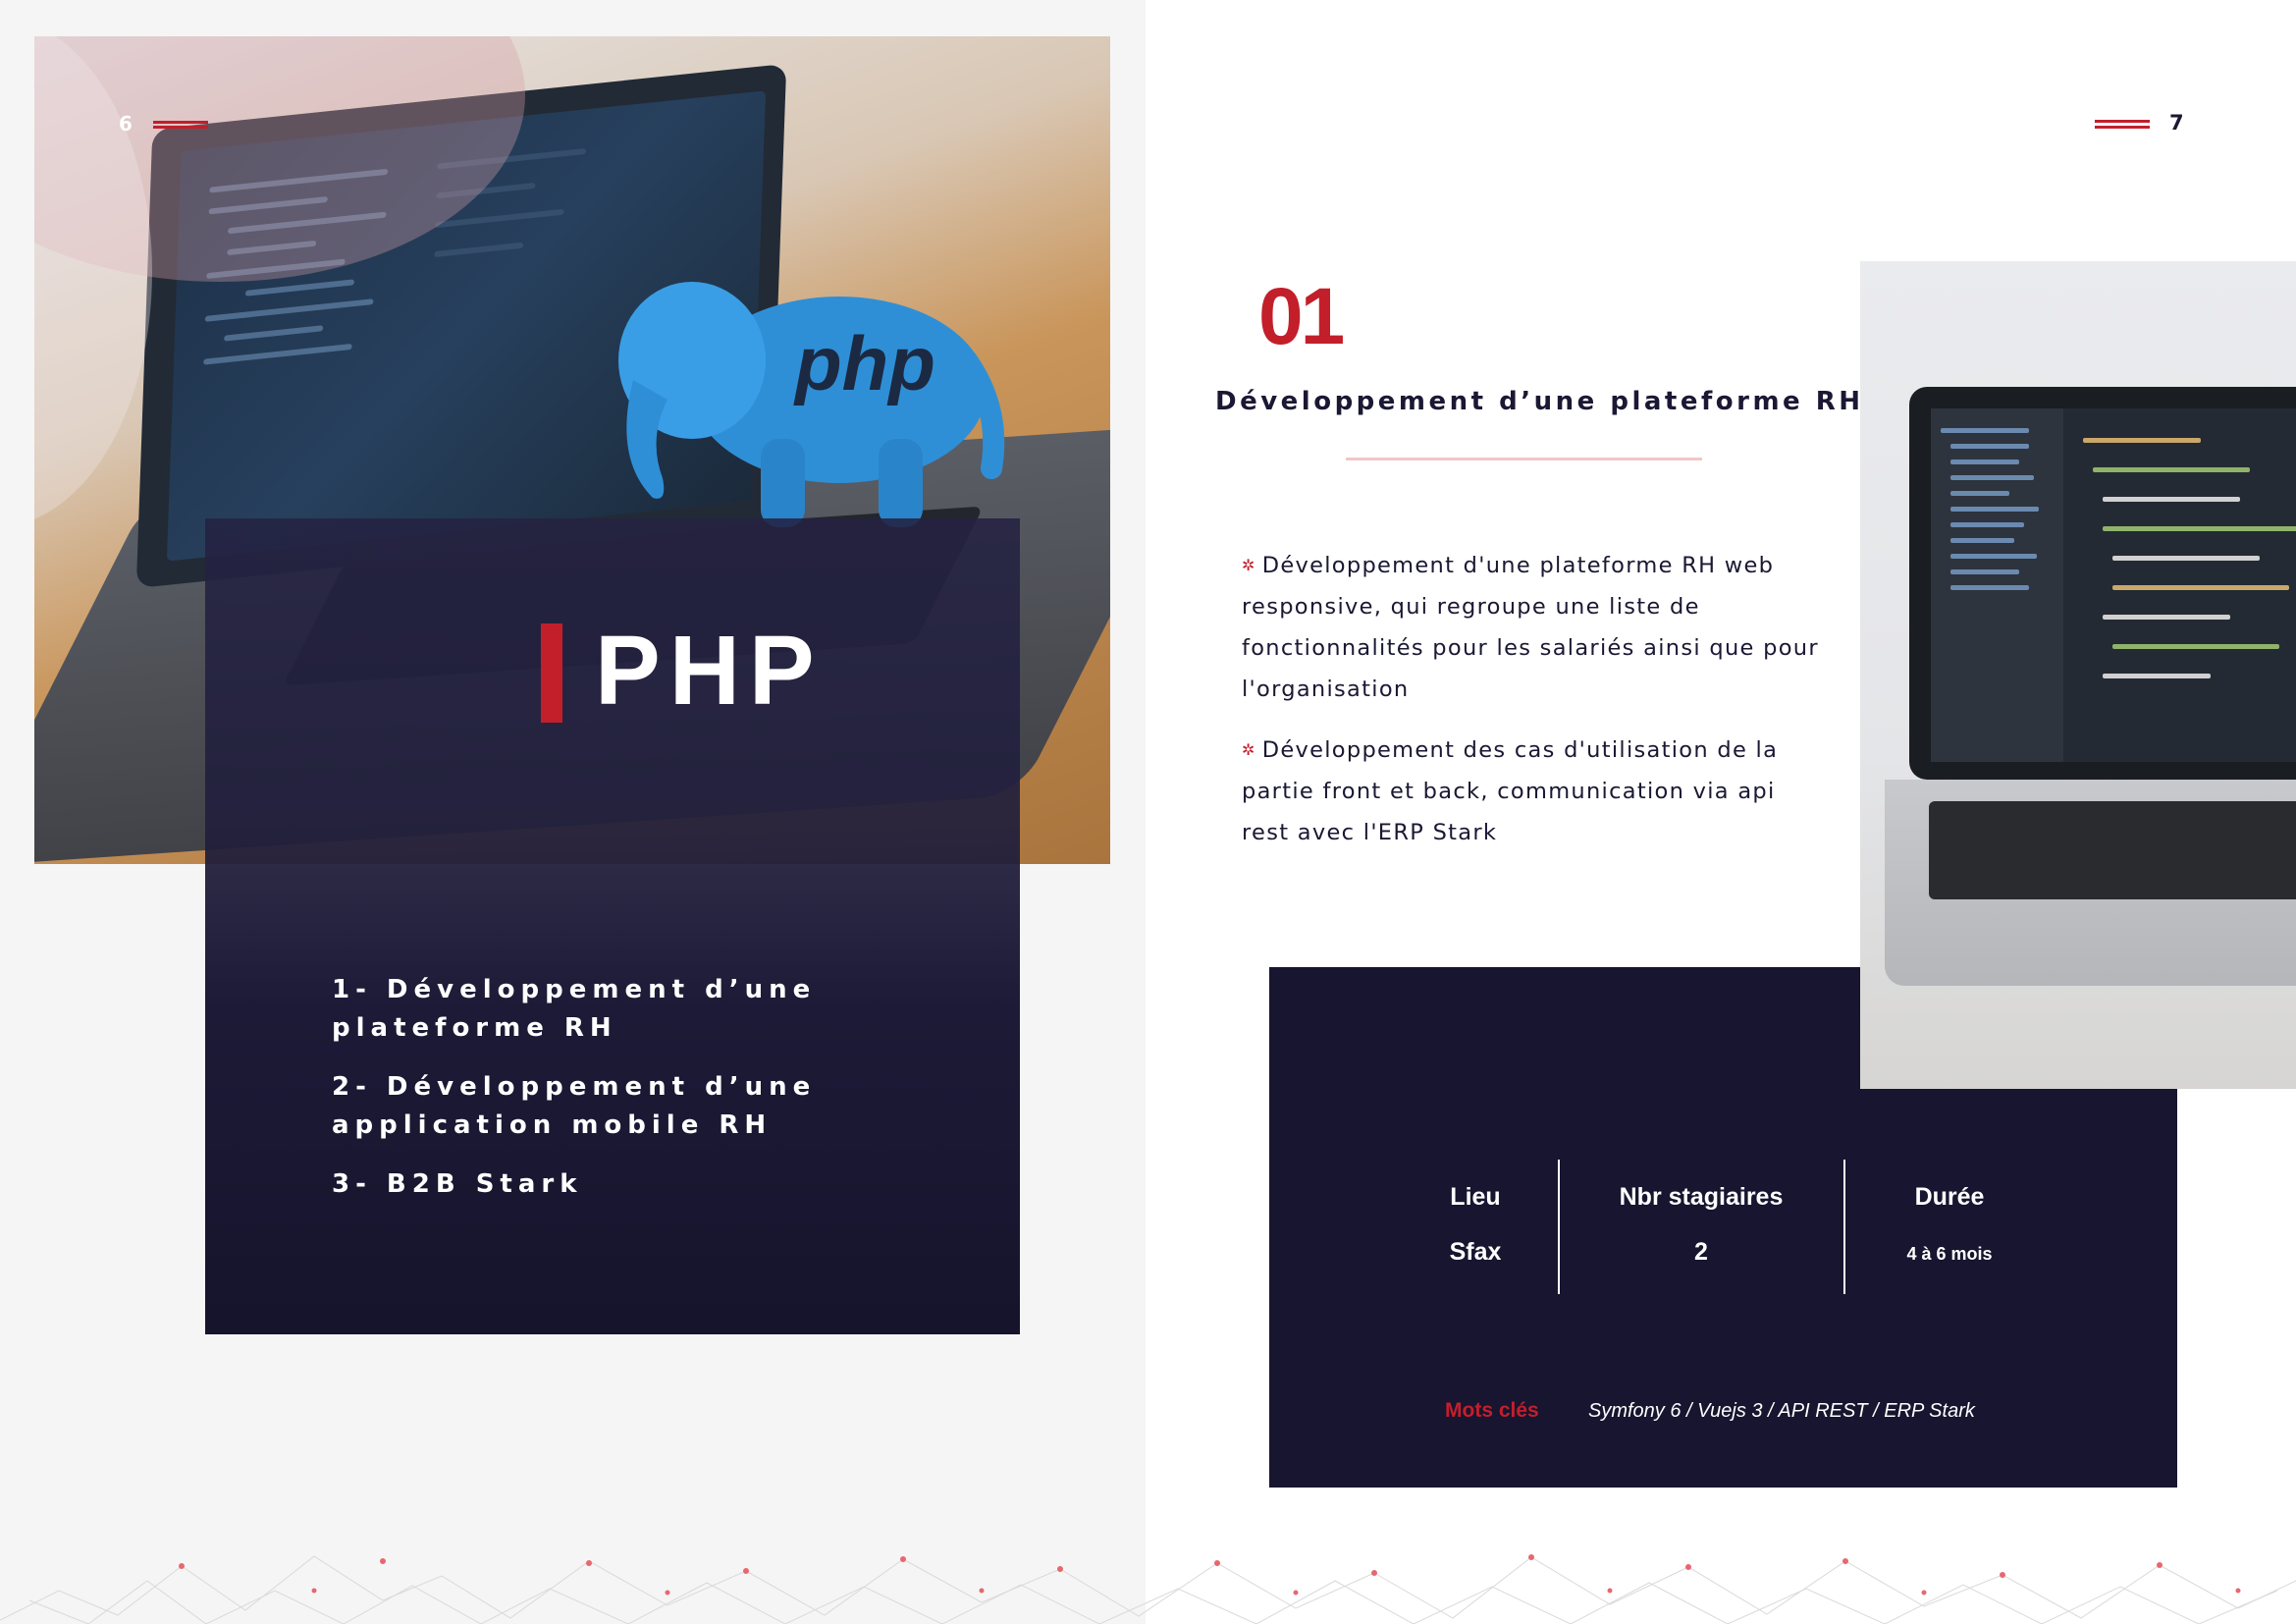  Describe the element at coordinates (1949, 1254) in the screenshot. I see `info-value: 4 à 6 mois` at that location.